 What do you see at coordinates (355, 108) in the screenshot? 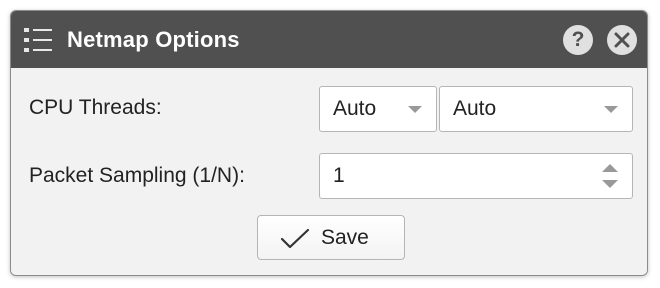
I see `cpu-threads-primary-value: Auto` at bounding box center [355, 108].